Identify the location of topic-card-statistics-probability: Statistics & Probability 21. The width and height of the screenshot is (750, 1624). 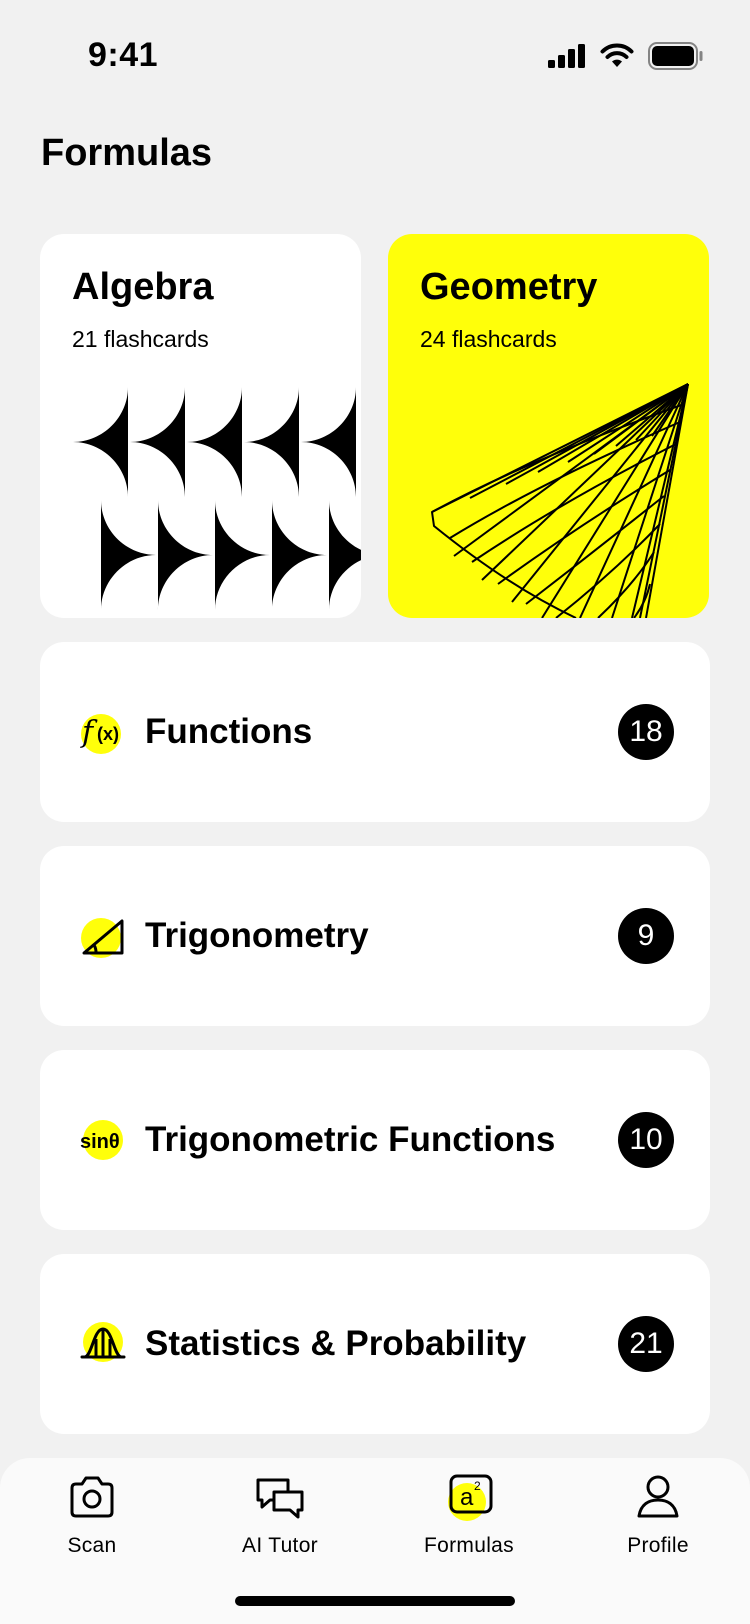
(375, 1344).